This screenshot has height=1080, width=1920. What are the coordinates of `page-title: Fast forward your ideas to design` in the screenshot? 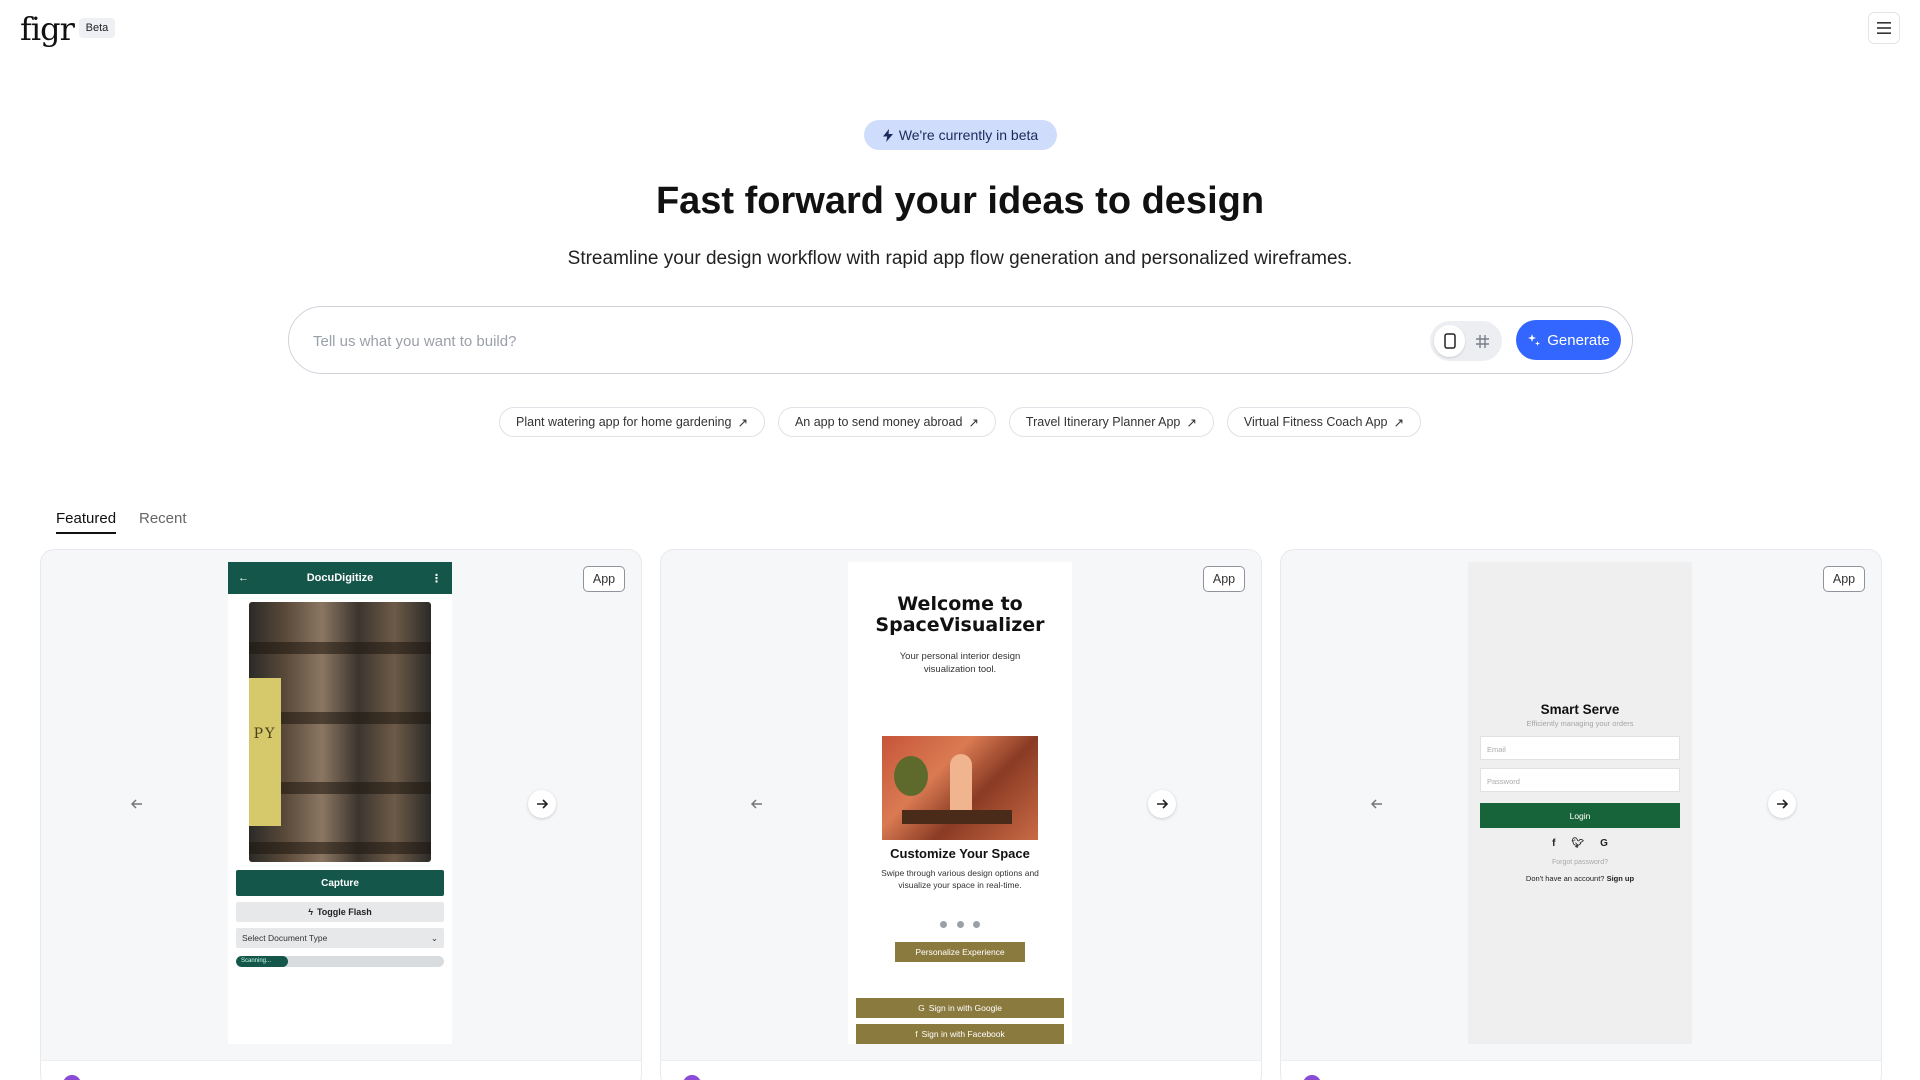 It's located at (960, 201).